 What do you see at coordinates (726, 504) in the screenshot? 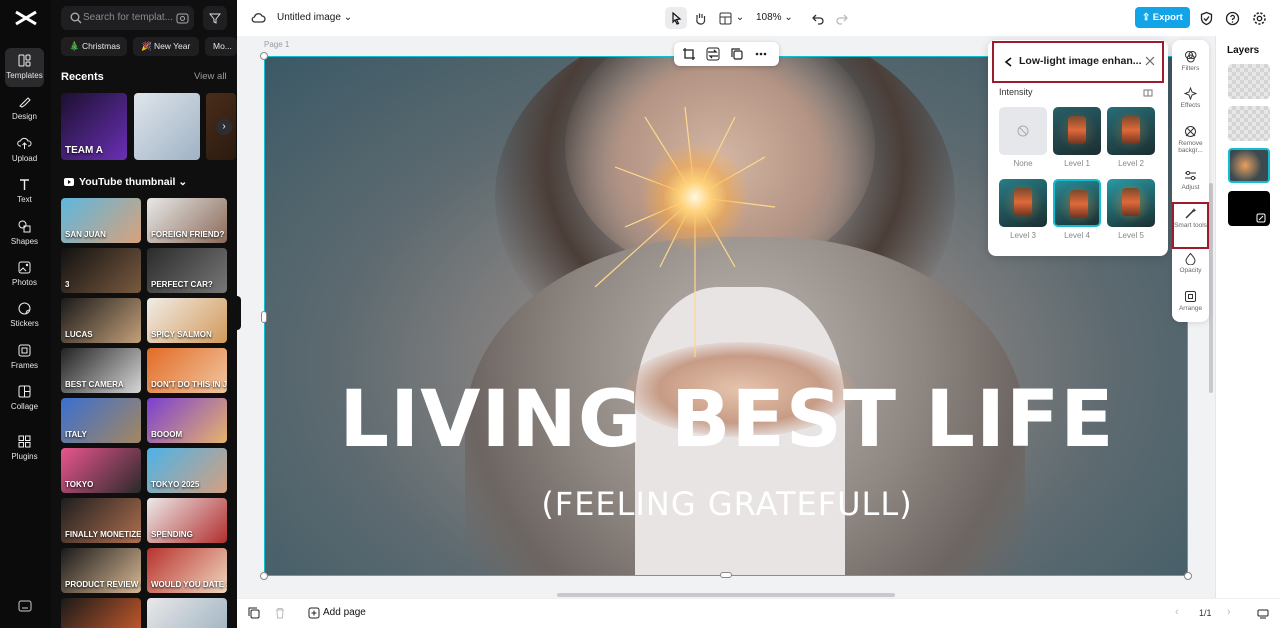
I see `subline-text: (FEELING GRATEFULL)` at bounding box center [726, 504].